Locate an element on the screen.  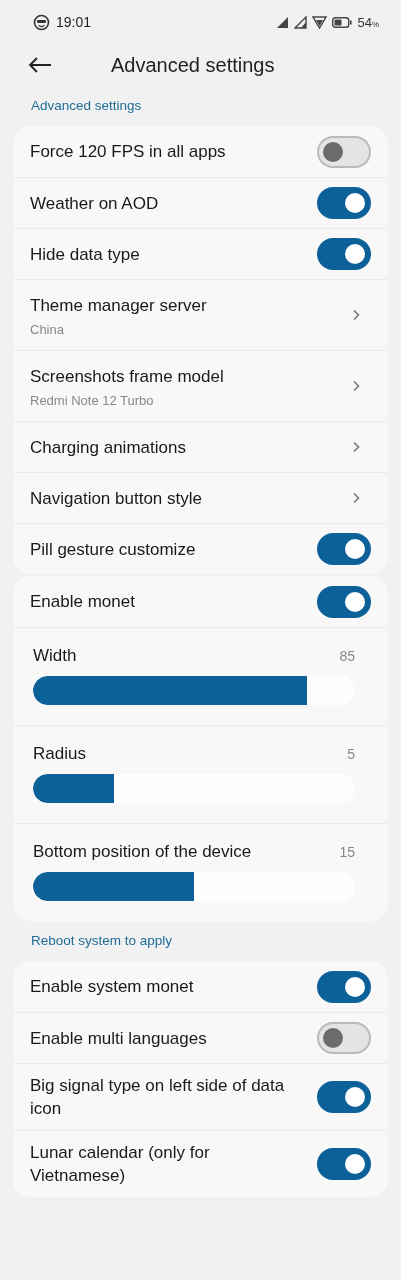
setting-title: Pill gesture customize is located at coordinates (113, 549).